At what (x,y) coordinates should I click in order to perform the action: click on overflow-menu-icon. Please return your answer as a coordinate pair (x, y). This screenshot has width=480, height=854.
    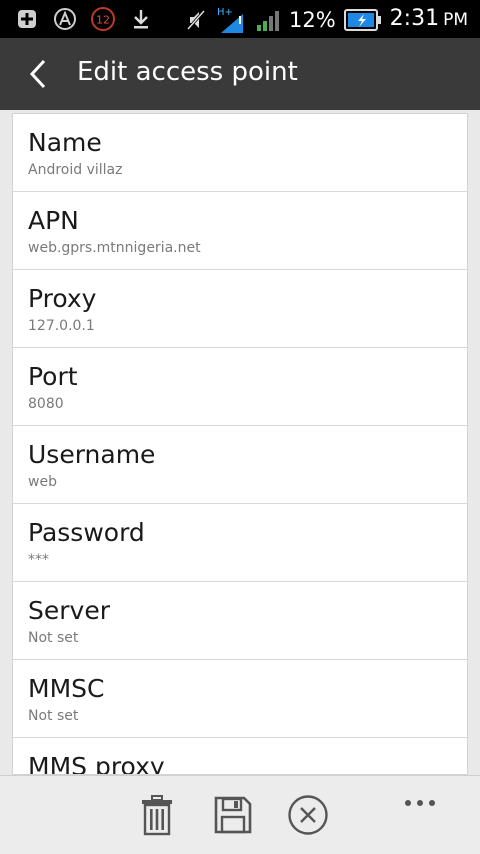
    Looking at the image, I should click on (420, 803).